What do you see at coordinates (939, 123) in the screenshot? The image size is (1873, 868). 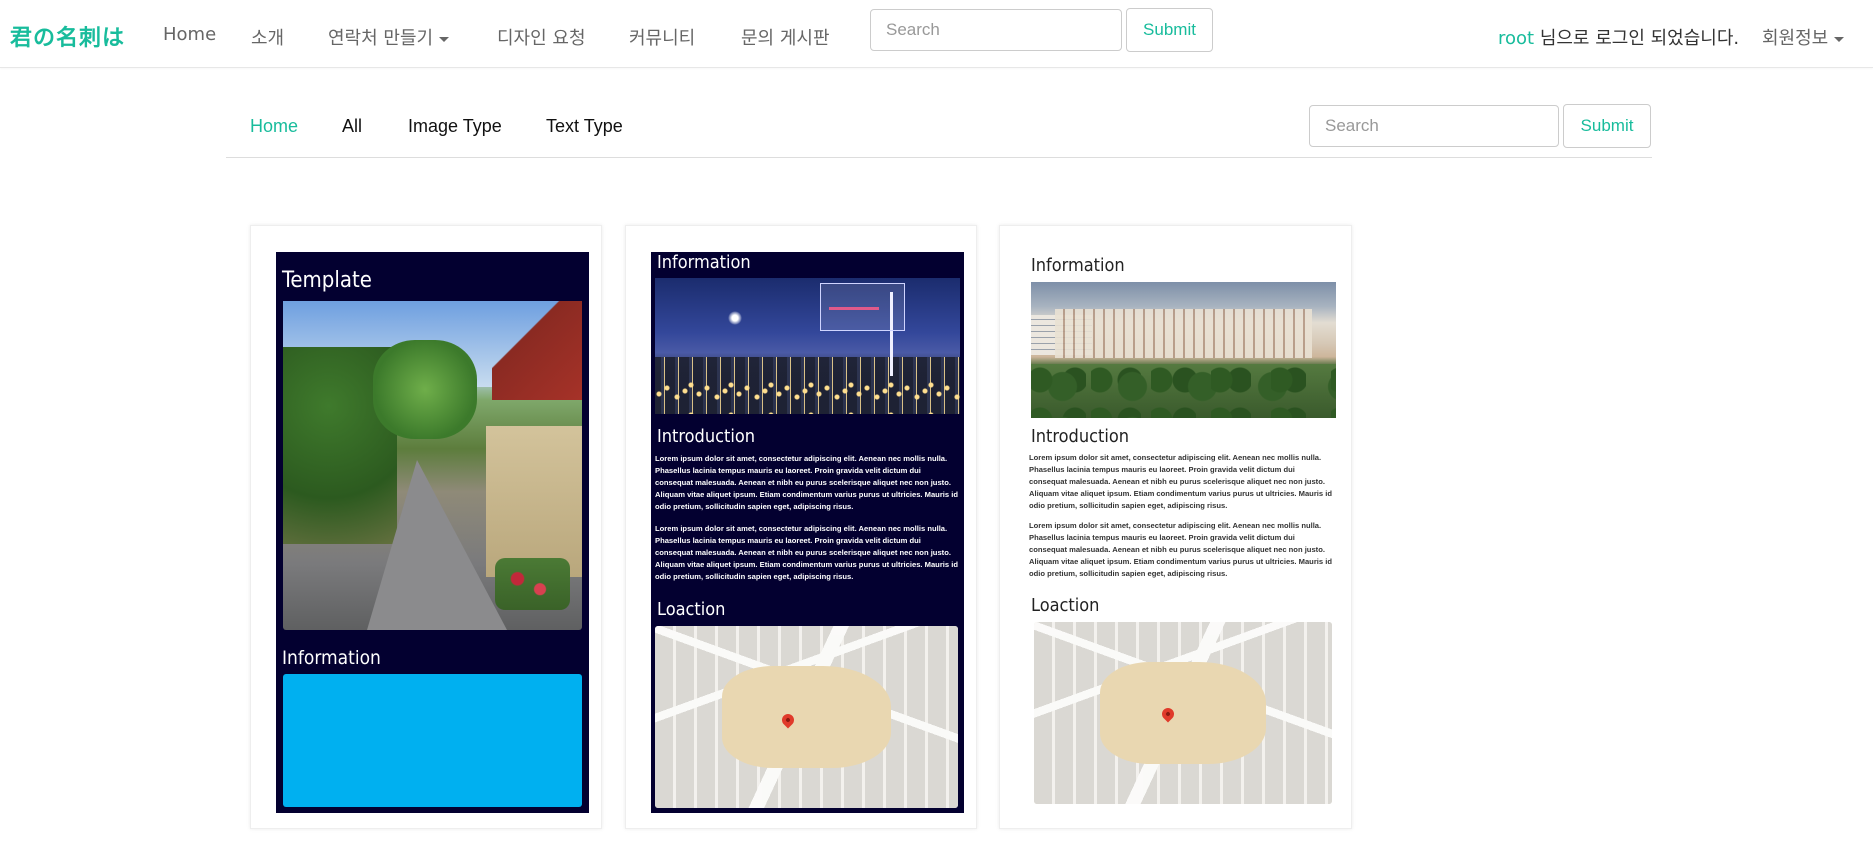 I see `filter-tabs-bar: Home All Image Type Text Type Submit` at bounding box center [939, 123].